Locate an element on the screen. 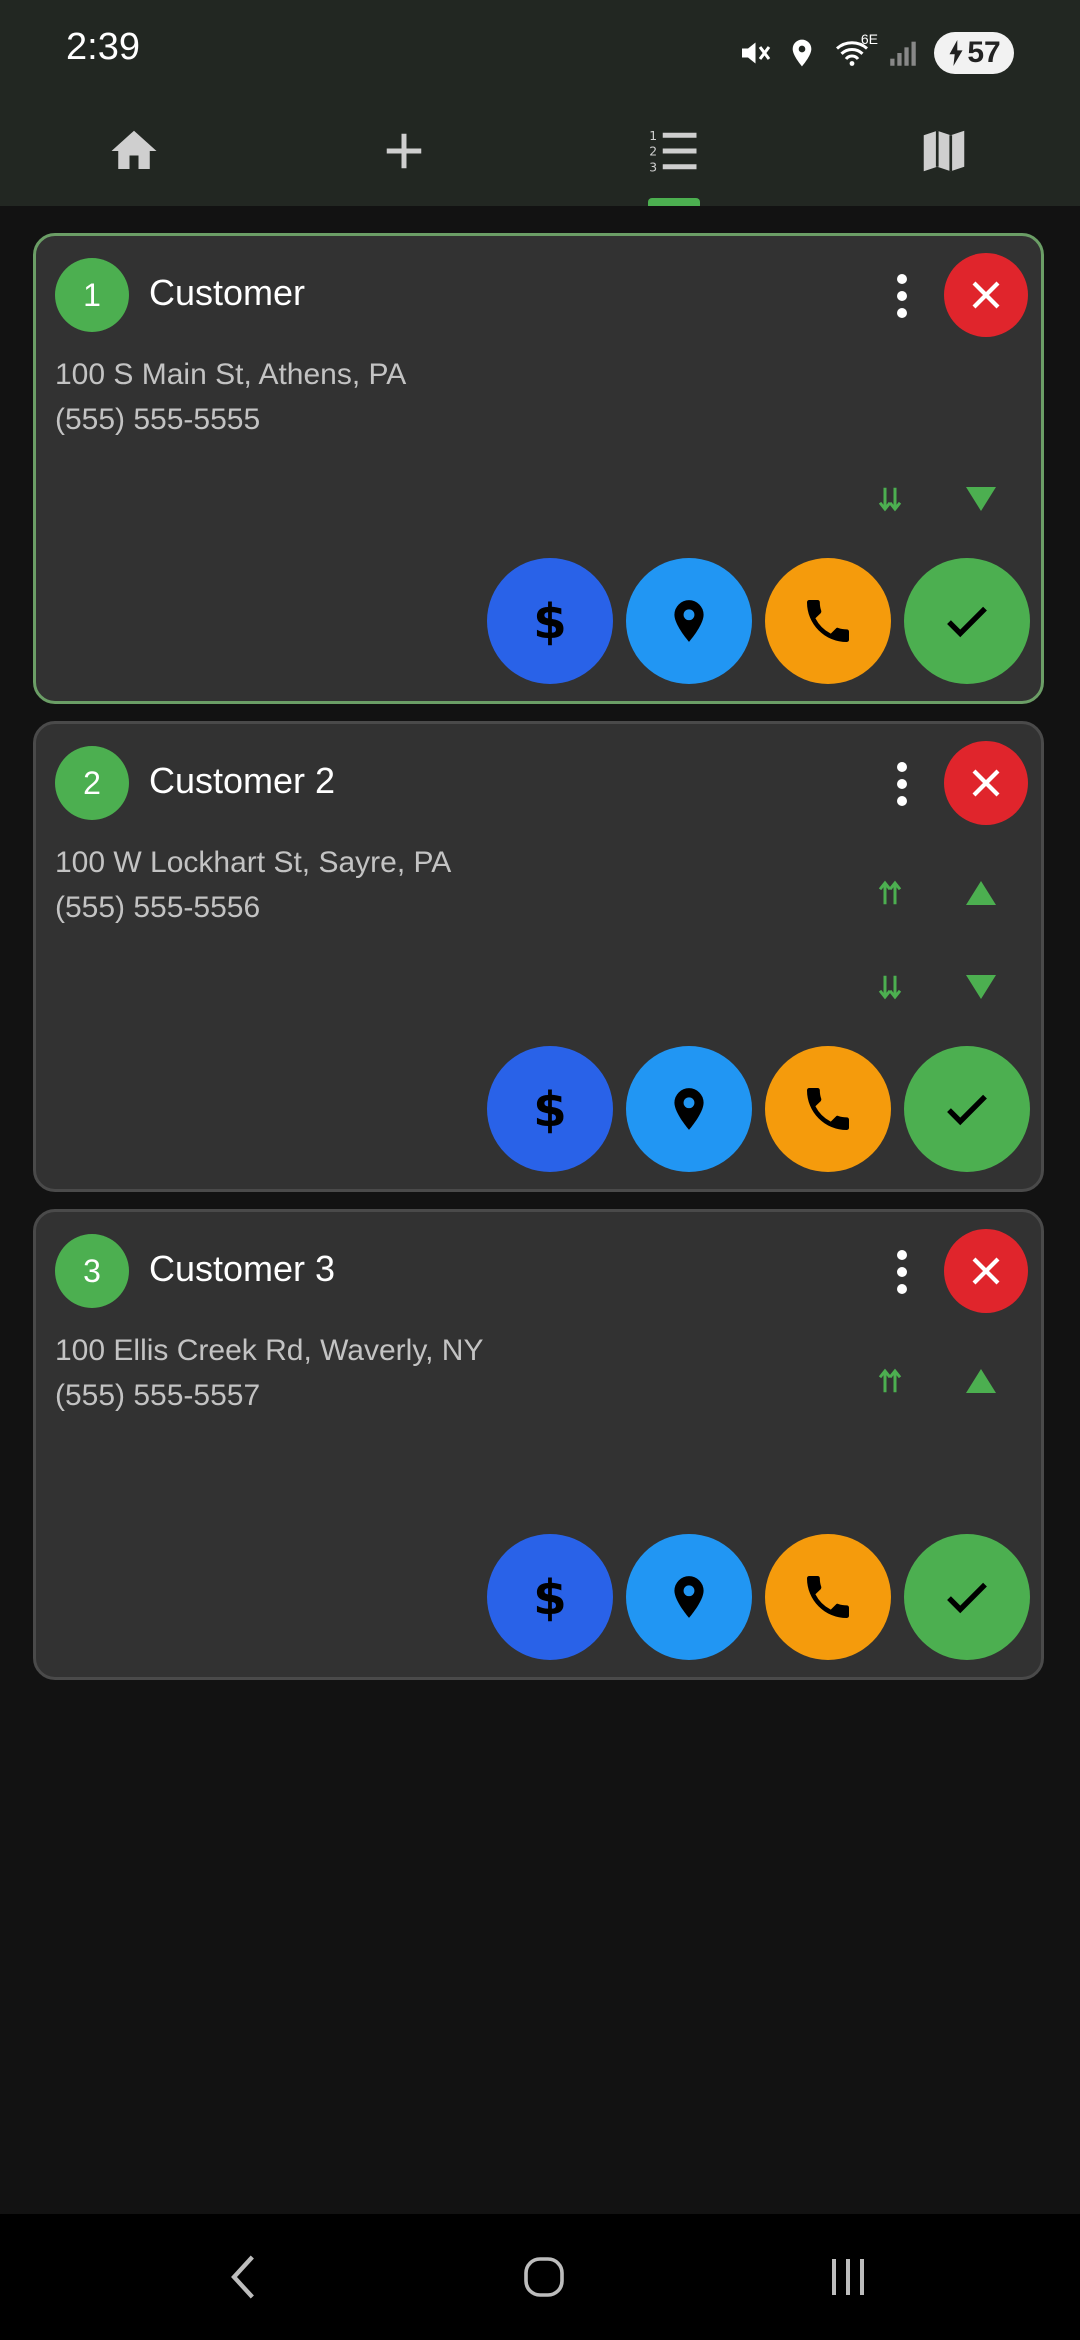  back-icon is located at coordinates (242, 2277).